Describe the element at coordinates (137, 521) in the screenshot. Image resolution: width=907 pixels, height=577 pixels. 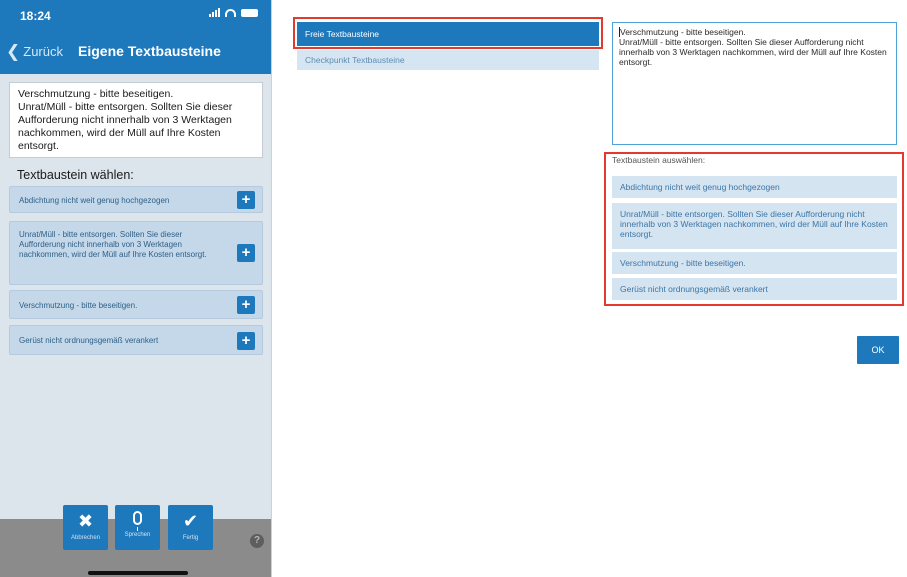
I see `microphone-icon` at that location.